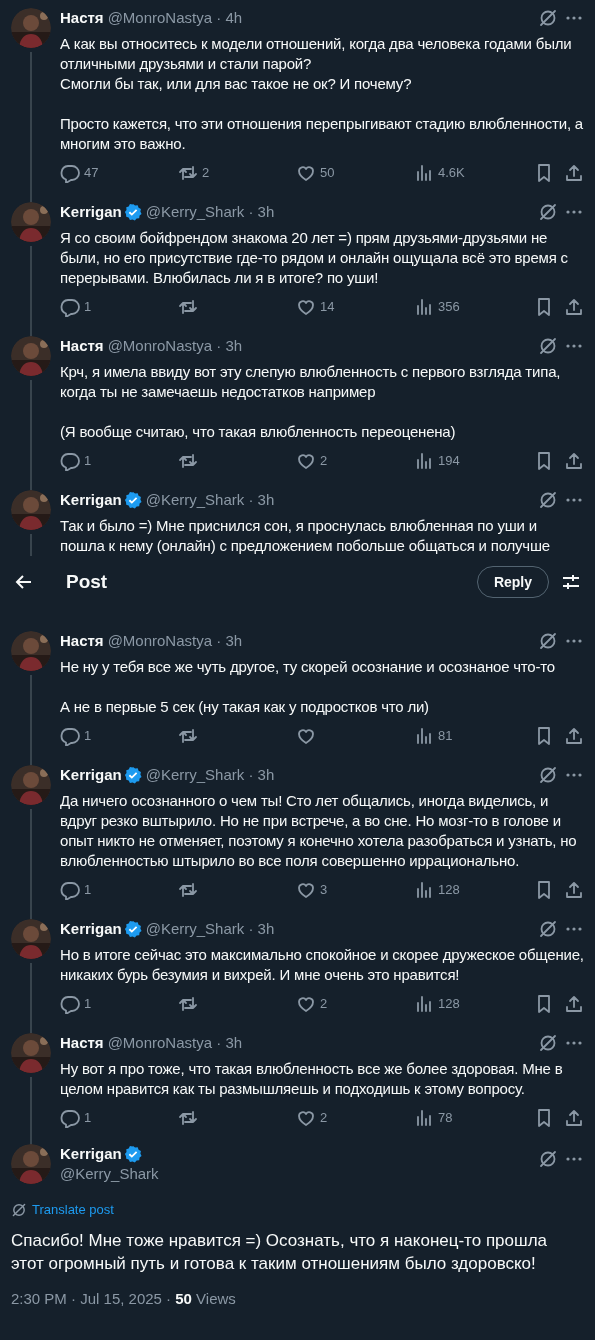  I want to click on post-meta: 2:30 PM · Jul 15, 2025 · 50 Views, so click(124, 1298).